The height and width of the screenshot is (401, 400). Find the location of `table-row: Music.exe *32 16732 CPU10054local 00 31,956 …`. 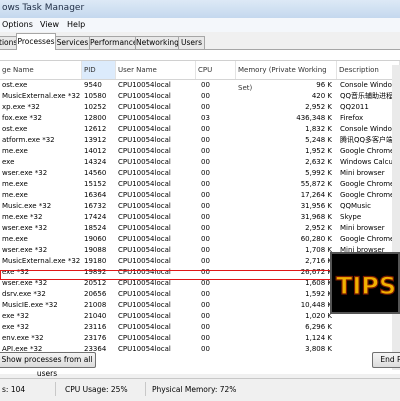

table-row: Music.exe *32 16732 CPU10054local 00 31,956 … is located at coordinates (200, 206).